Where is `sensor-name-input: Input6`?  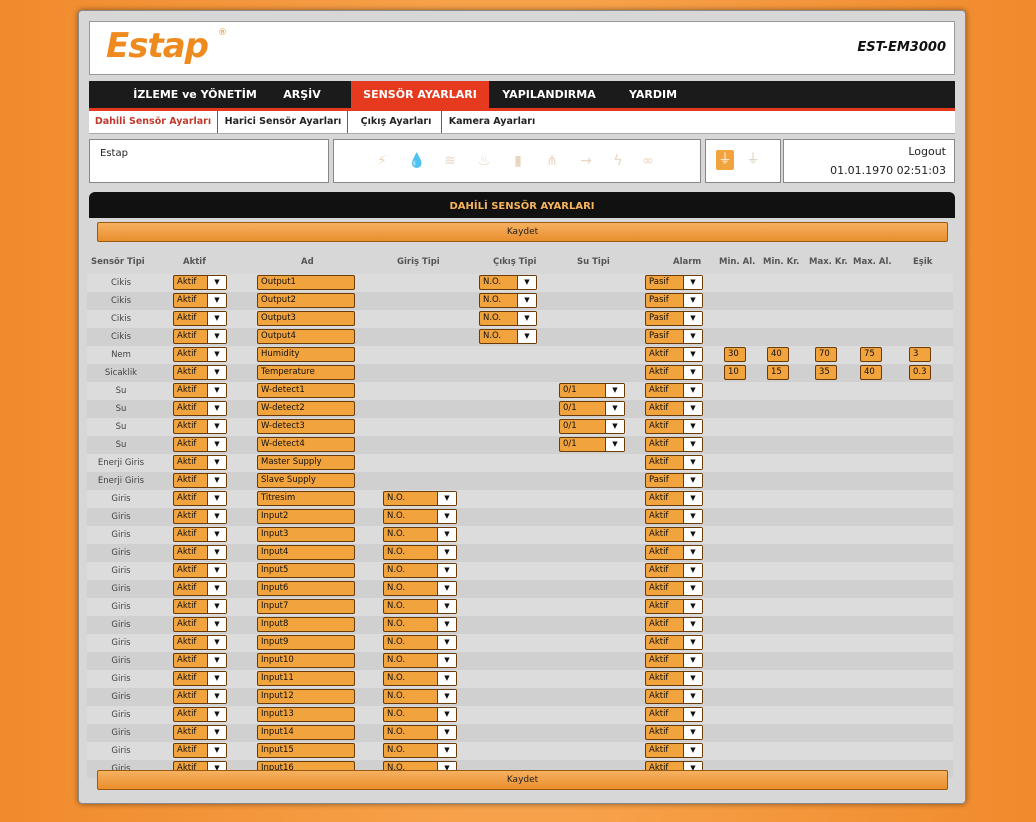 sensor-name-input: Input6 is located at coordinates (306, 588).